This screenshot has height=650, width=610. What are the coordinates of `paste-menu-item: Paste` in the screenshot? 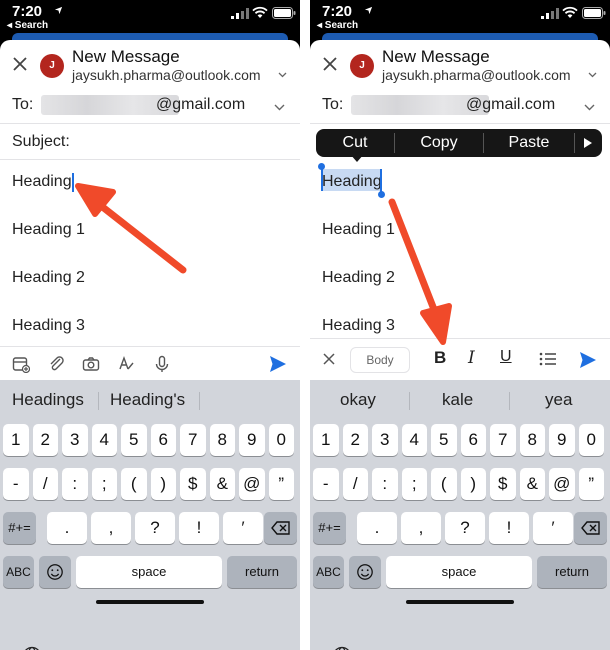 It's located at (529, 143).